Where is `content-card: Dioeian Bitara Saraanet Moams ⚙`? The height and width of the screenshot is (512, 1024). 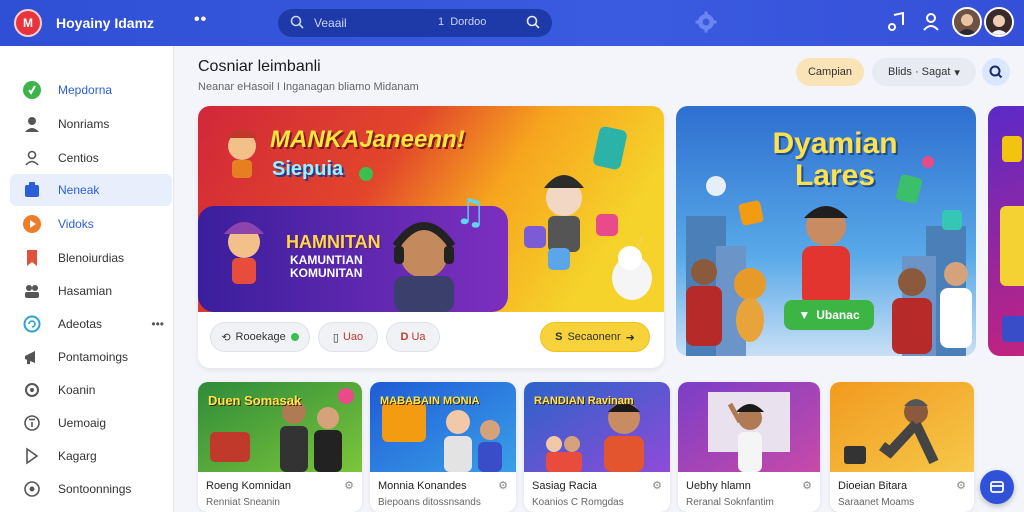
content-card: Dioeian Bitara Saraanet Moams ⚙ is located at coordinates (902, 447).